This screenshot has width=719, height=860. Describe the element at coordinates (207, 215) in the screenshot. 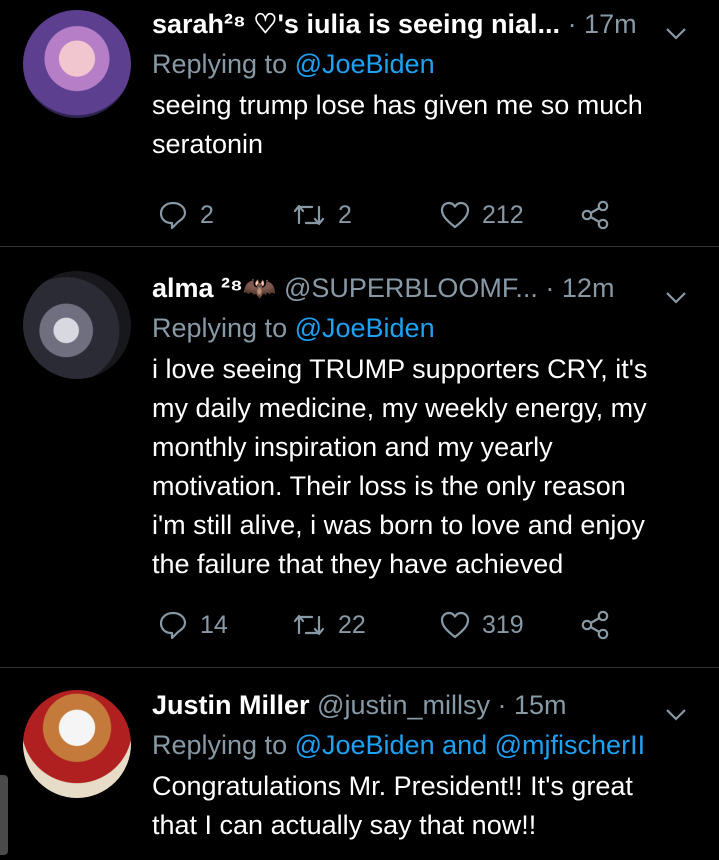

I see `reply-count: 2` at that location.